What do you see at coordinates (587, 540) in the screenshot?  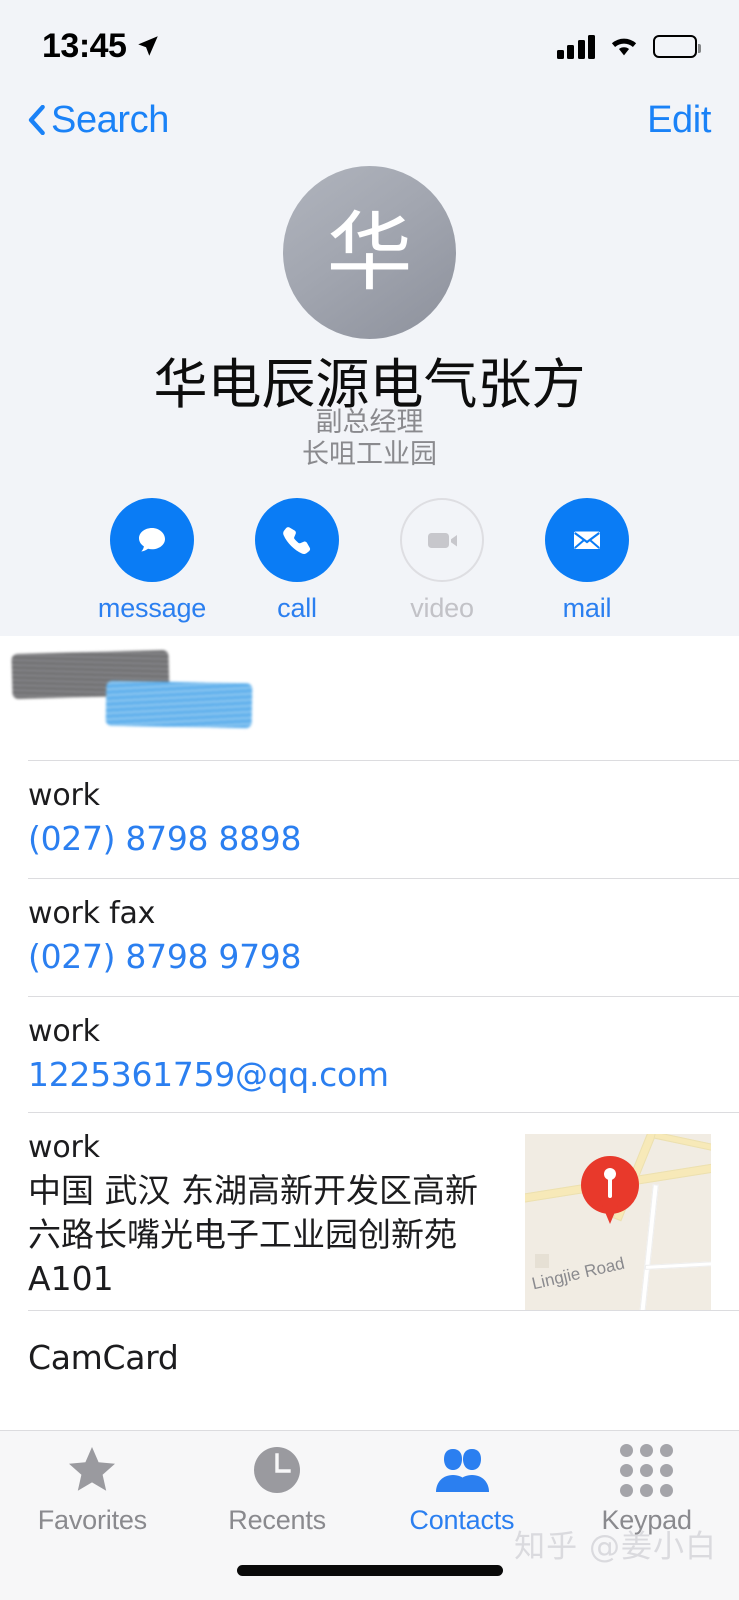 I see `envelope-icon` at bounding box center [587, 540].